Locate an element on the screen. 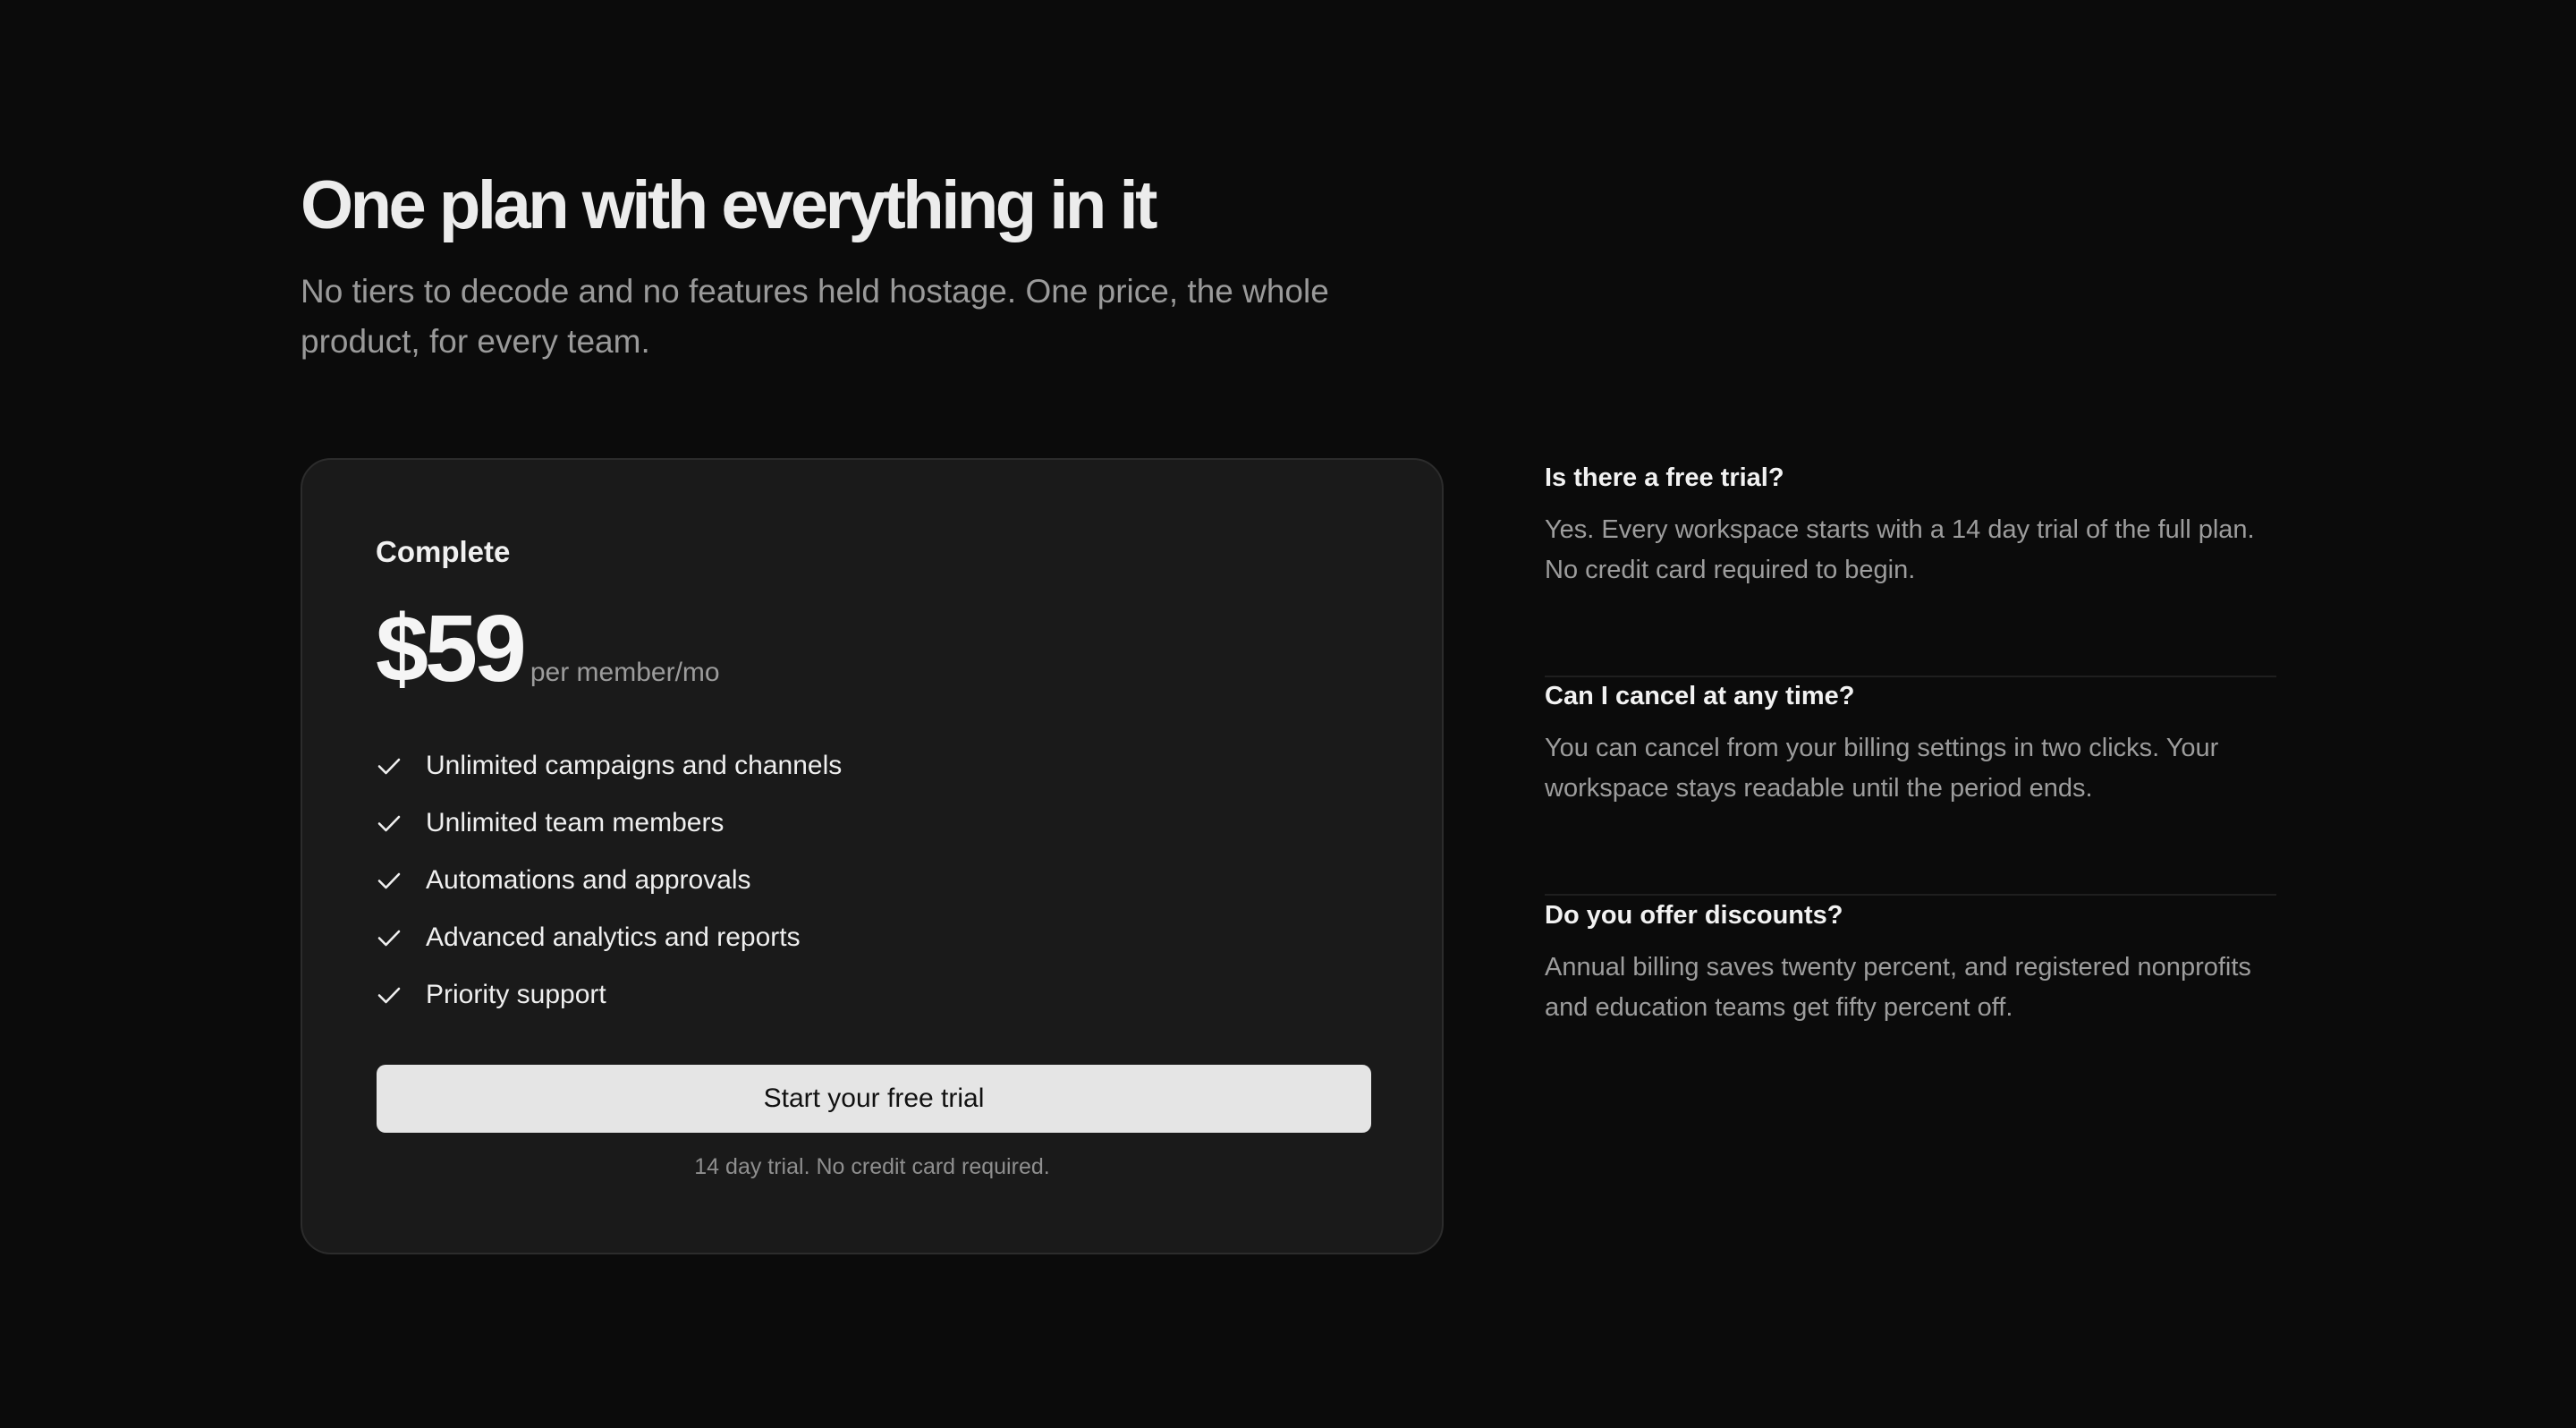  feature-label: Automations and approvals is located at coordinates (588, 880).